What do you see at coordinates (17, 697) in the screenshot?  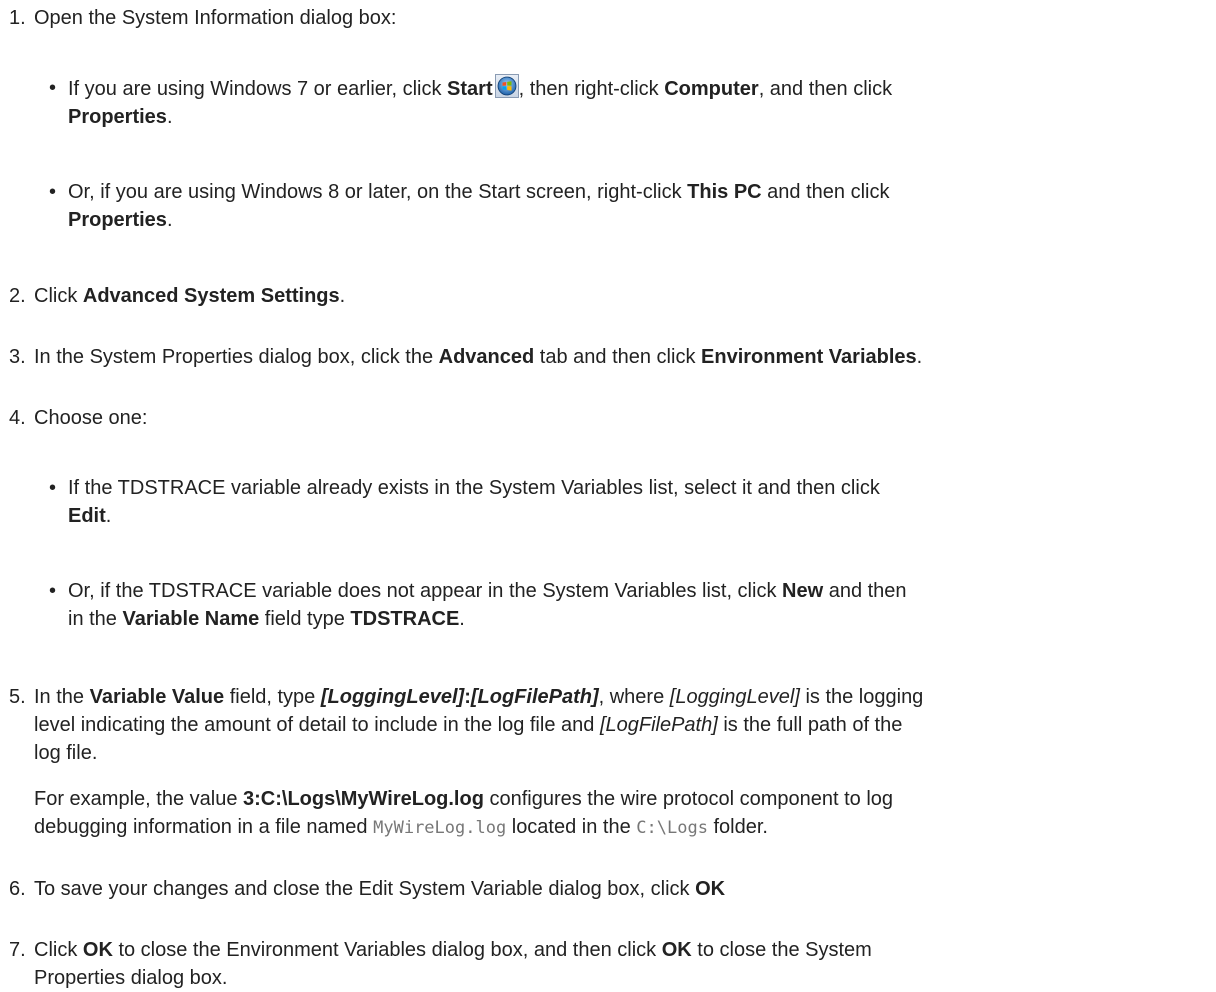 I see `step-number: 5.` at bounding box center [17, 697].